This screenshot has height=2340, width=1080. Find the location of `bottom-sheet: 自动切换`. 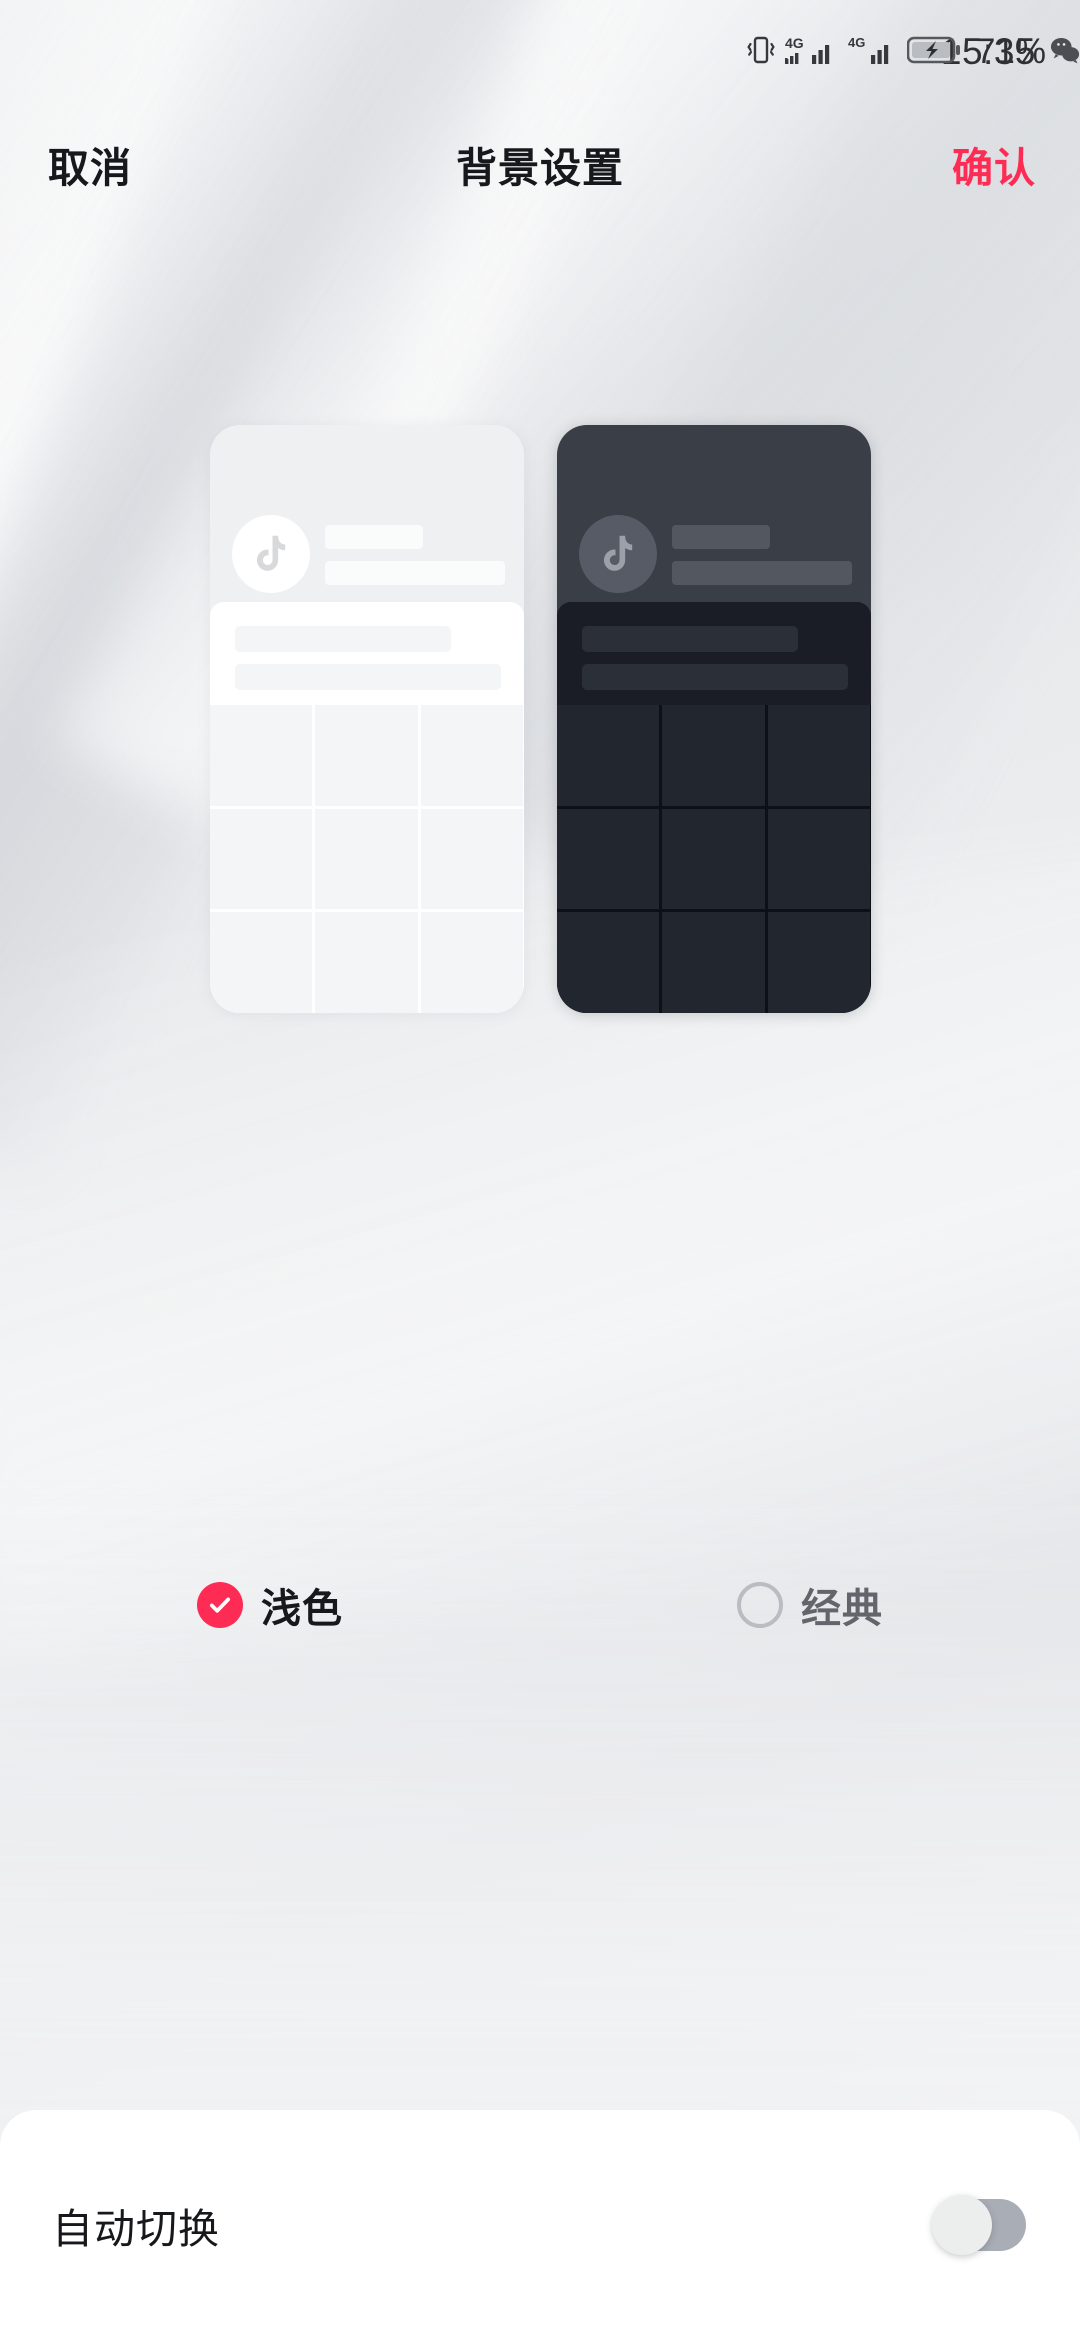

bottom-sheet: 自动切换 is located at coordinates (540, 2225).